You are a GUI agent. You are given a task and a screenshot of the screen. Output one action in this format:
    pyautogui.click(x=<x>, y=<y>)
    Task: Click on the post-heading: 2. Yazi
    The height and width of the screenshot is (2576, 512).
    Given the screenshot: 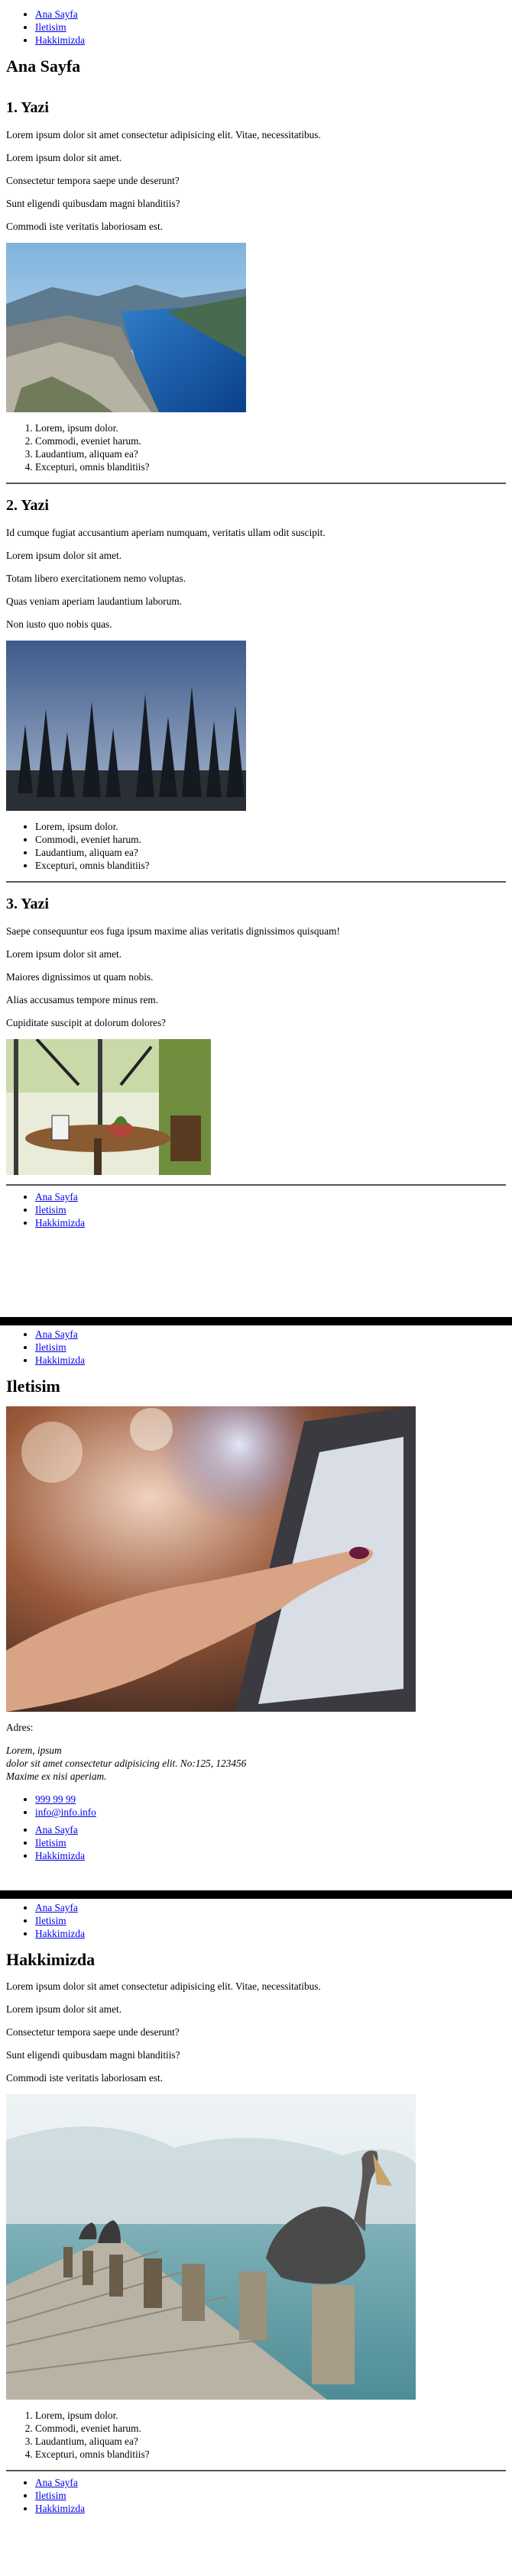 What is the action you would take?
    pyautogui.click(x=27, y=505)
    